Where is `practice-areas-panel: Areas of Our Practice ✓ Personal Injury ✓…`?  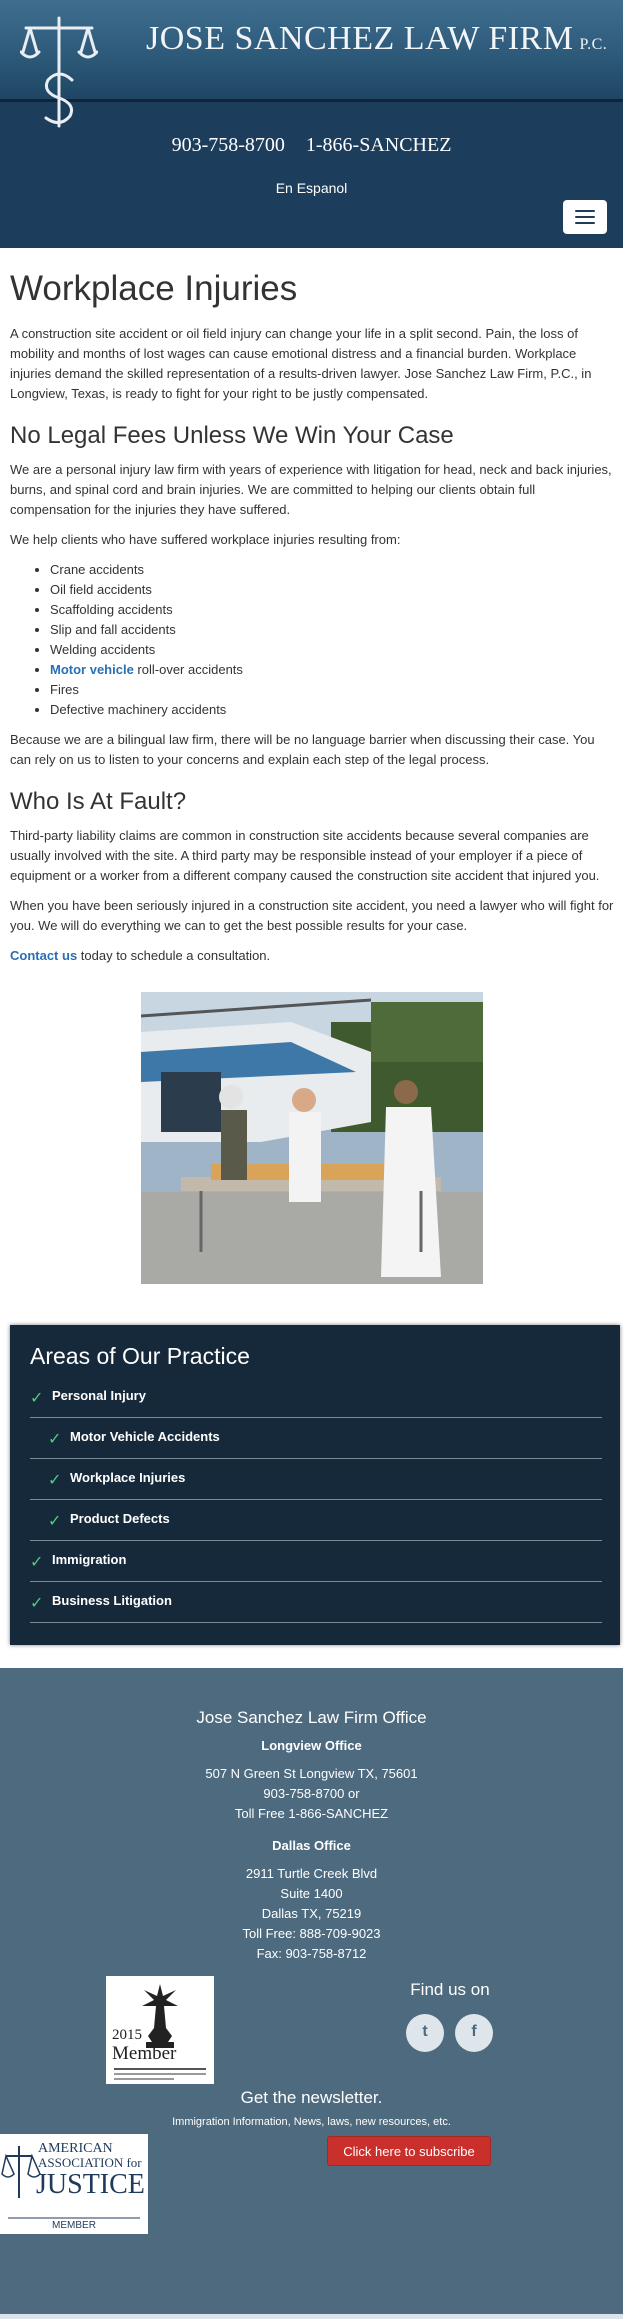 practice-areas-panel: Areas of Our Practice ✓ Personal Injury ✓… is located at coordinates (315, 1485).